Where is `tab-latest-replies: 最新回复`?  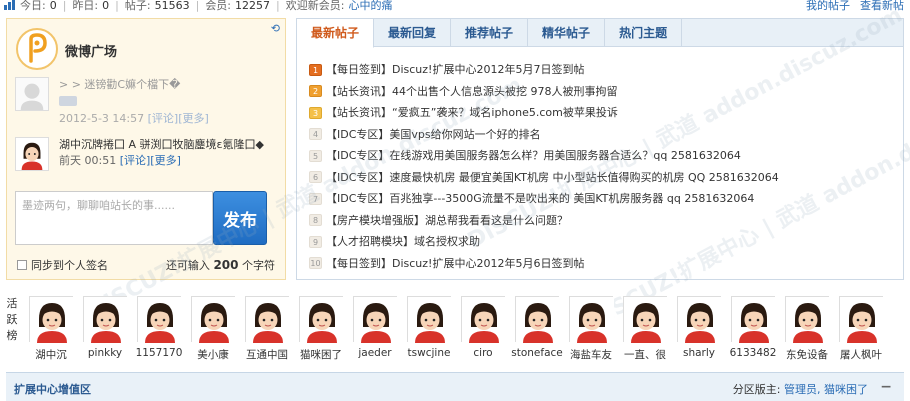
tab-latest-replies: 最新回复 is located at coordinates (413, 33).